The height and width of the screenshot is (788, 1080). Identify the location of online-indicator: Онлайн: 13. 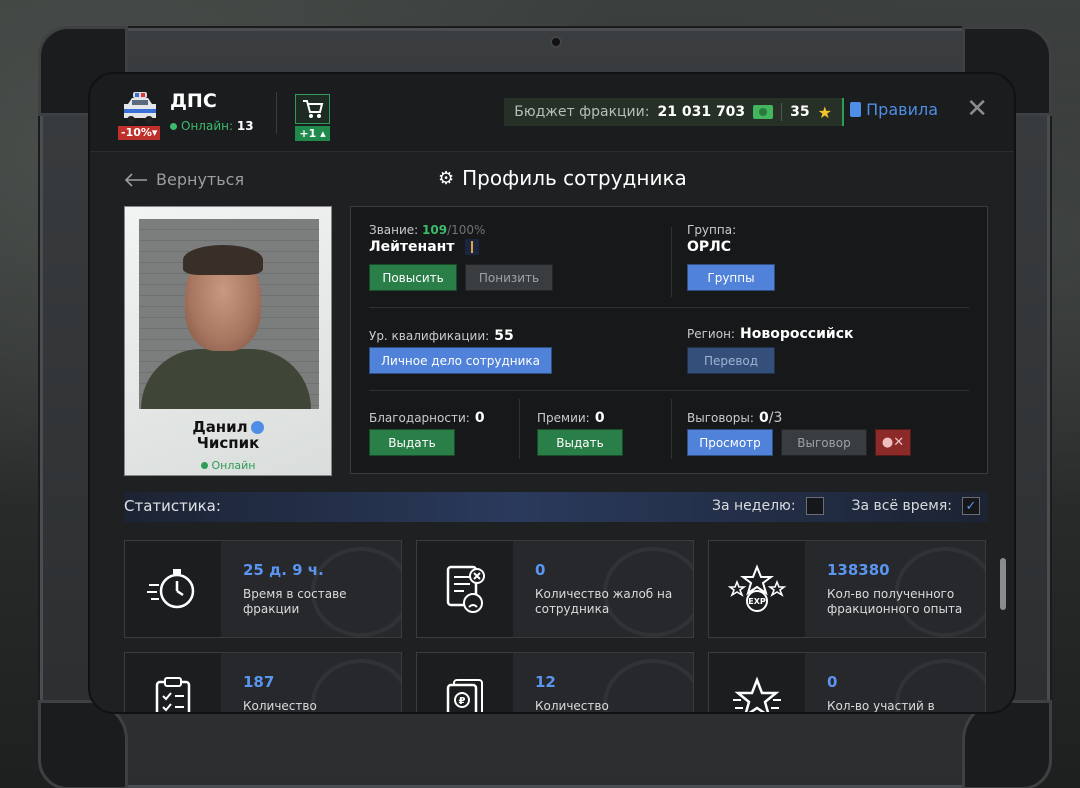
(212, 126).